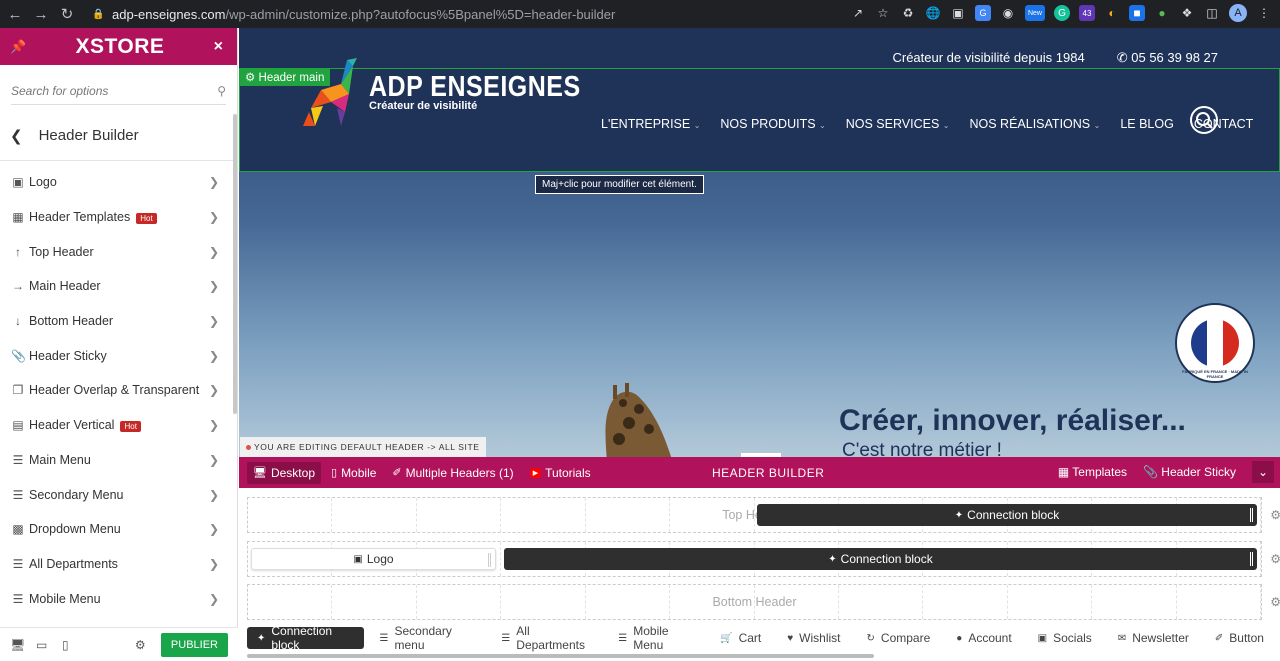  I want to click on counter-extension-icon: 43, so click(1087, 13).